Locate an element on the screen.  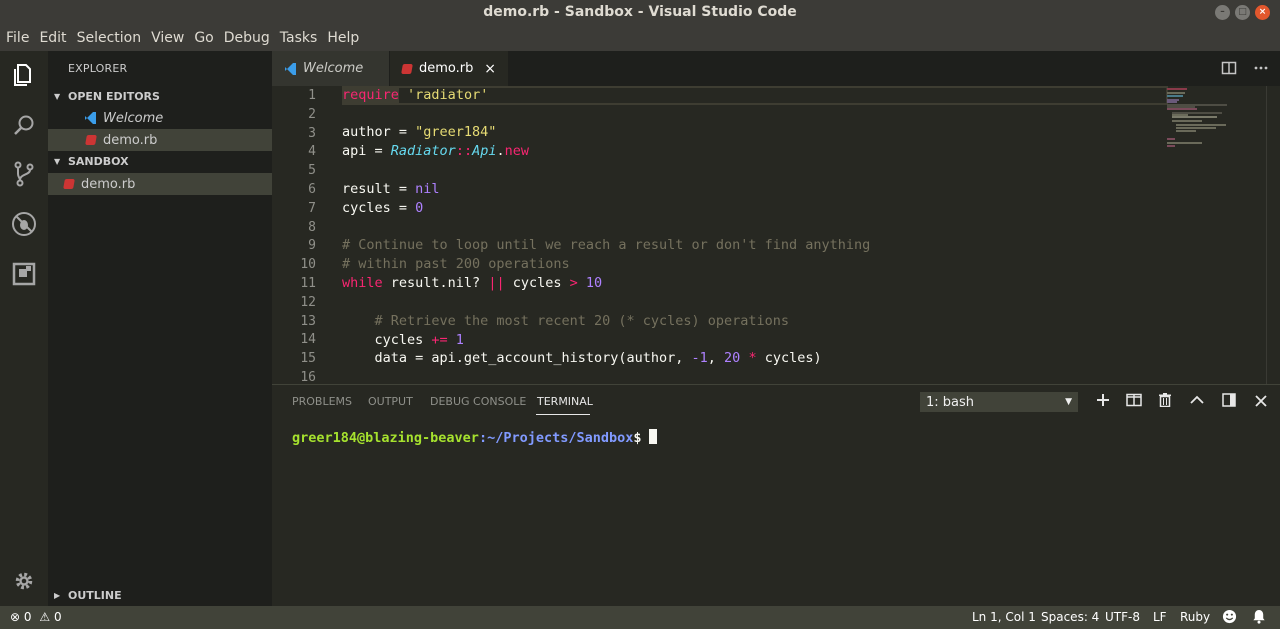
editor-tab-bar: Welcome demo.rb × is located at coordinates (776, 68).